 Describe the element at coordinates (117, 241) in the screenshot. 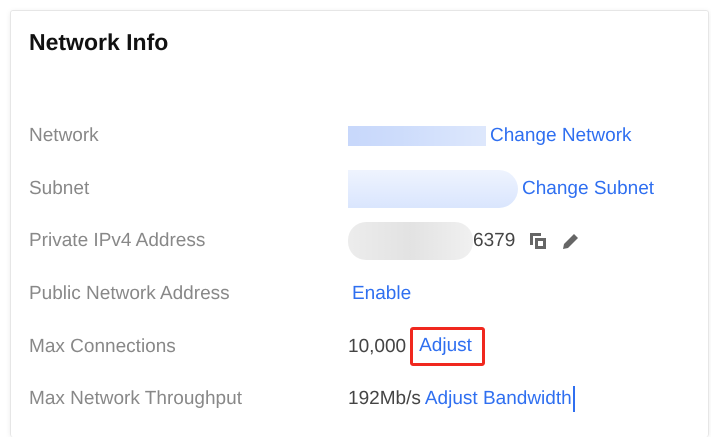

I see `field-label: Private IPv4 Address` at that location.